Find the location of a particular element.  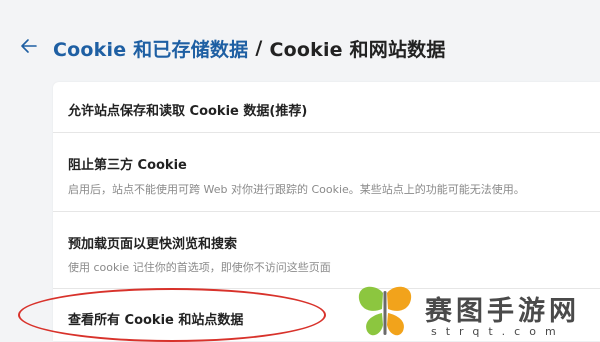

back-button is located at coordinates (29, 46).